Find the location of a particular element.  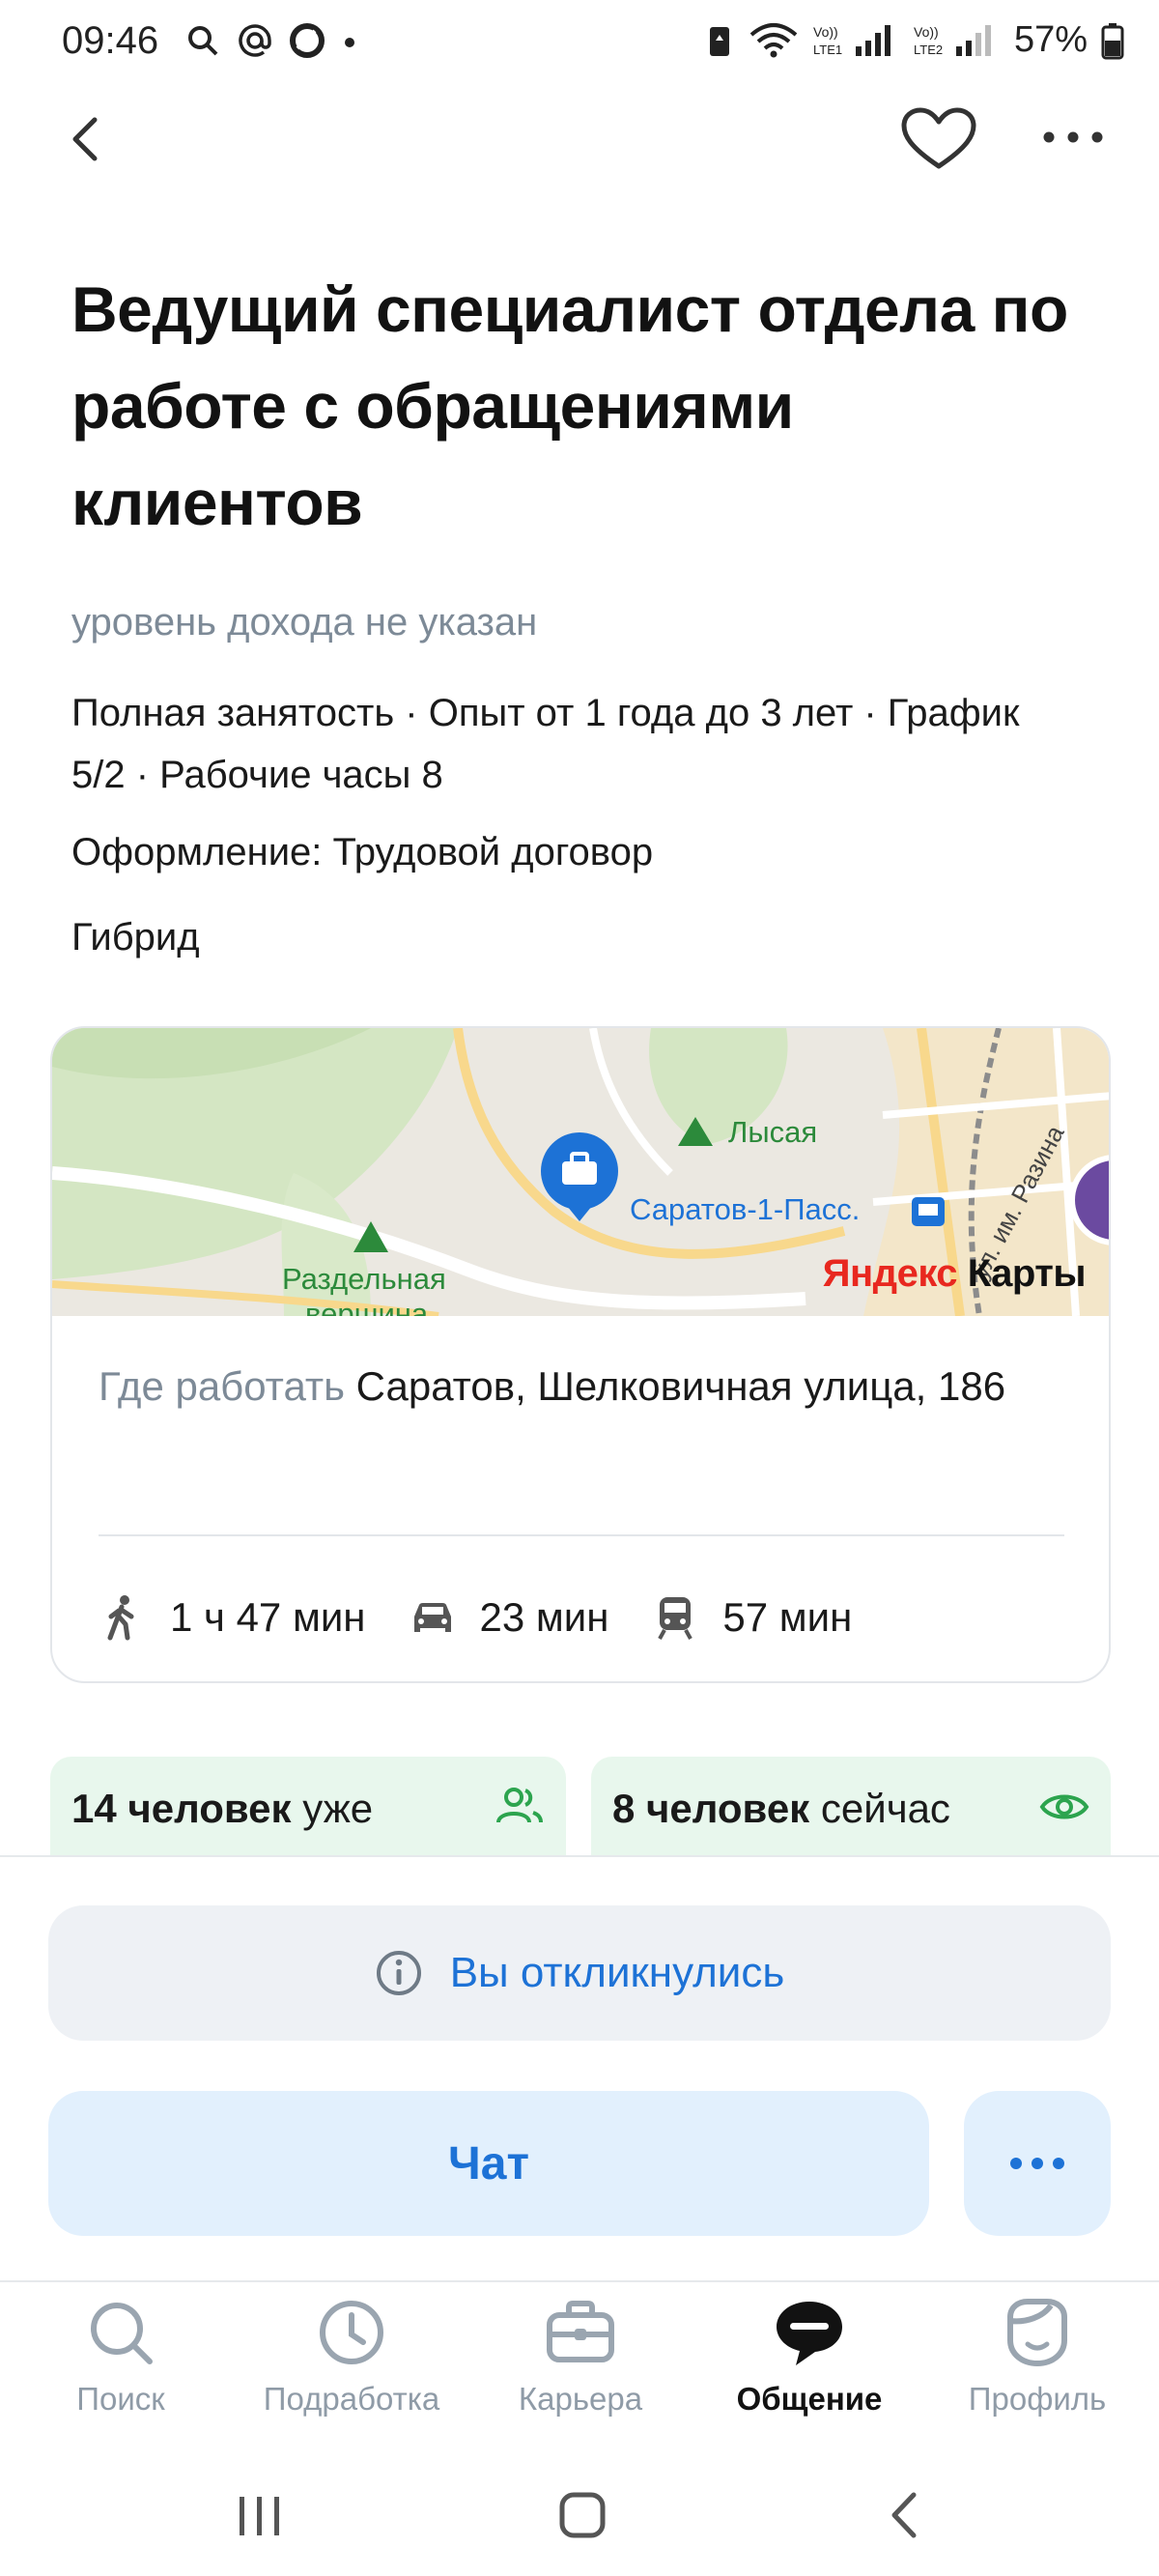

nav-item-career: Карьера is located at coordinates (580, 2369).